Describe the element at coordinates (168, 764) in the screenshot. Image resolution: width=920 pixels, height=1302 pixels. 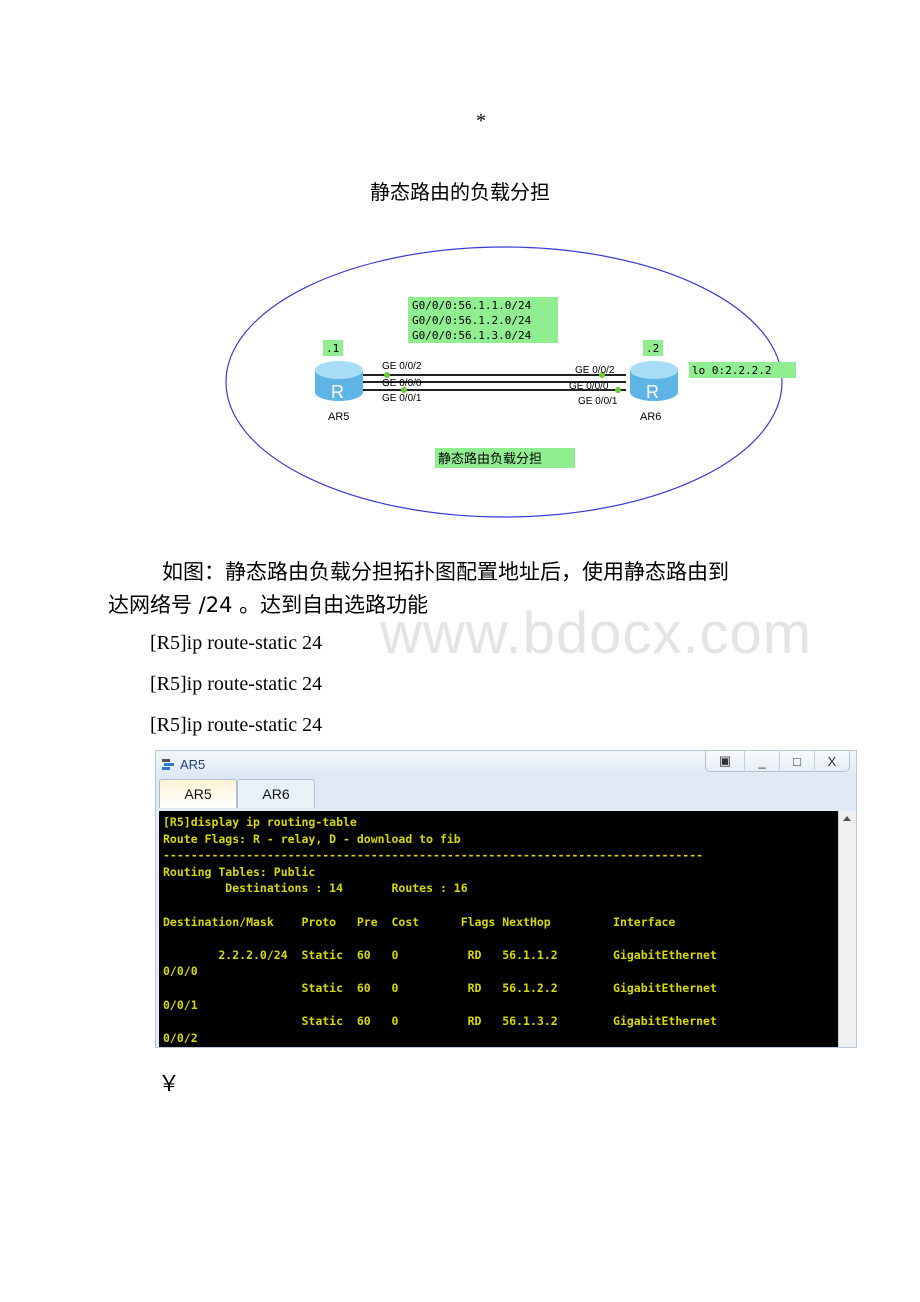
I see `app-icon` at that location.